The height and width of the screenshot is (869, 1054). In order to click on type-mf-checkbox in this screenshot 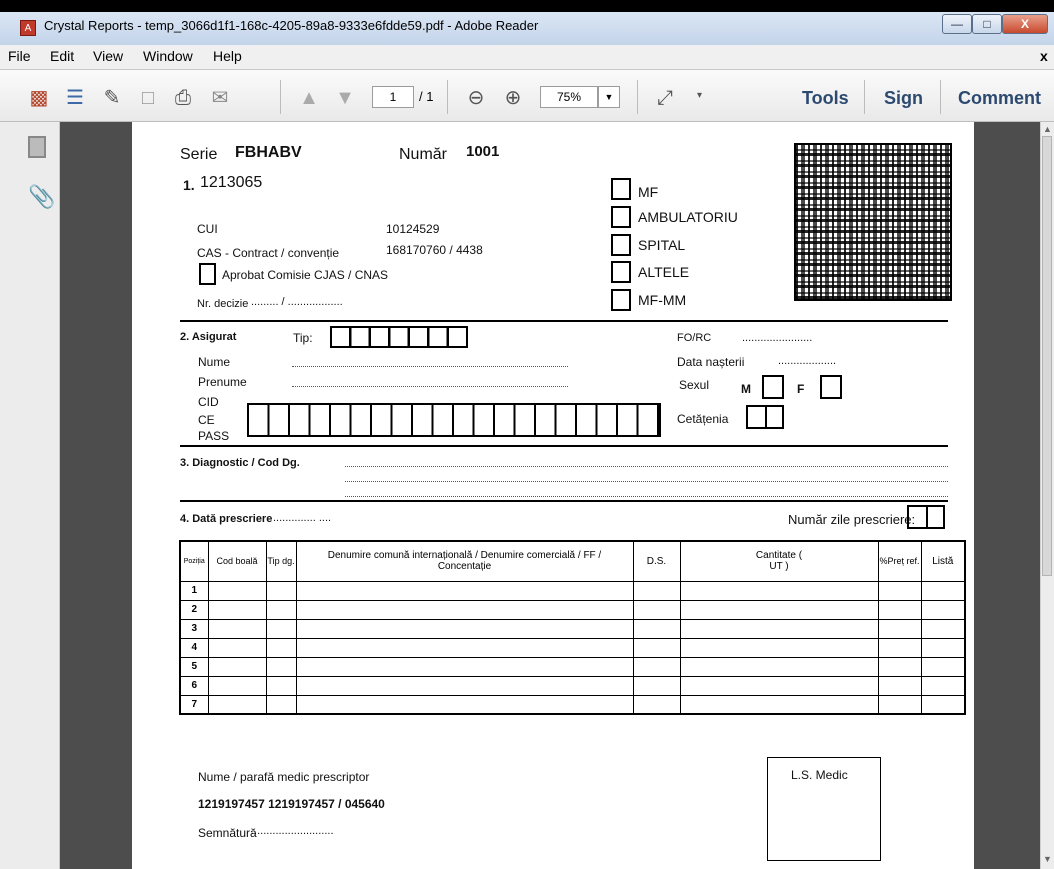, I will do `click(621, 189)`.